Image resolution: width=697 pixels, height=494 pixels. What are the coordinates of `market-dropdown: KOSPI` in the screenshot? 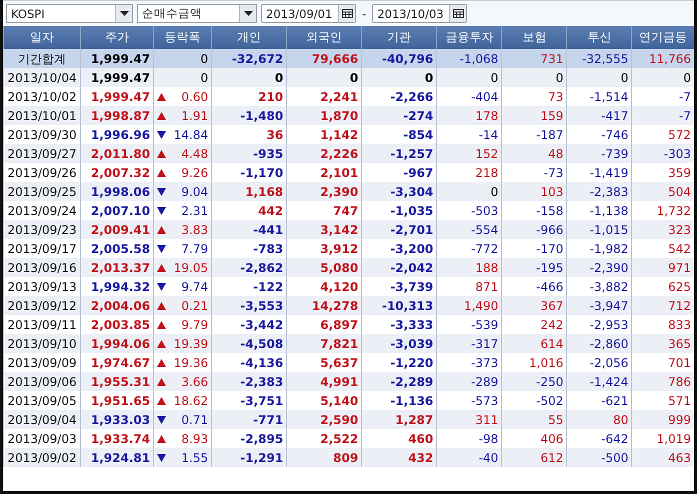 It's located at (69, 13).